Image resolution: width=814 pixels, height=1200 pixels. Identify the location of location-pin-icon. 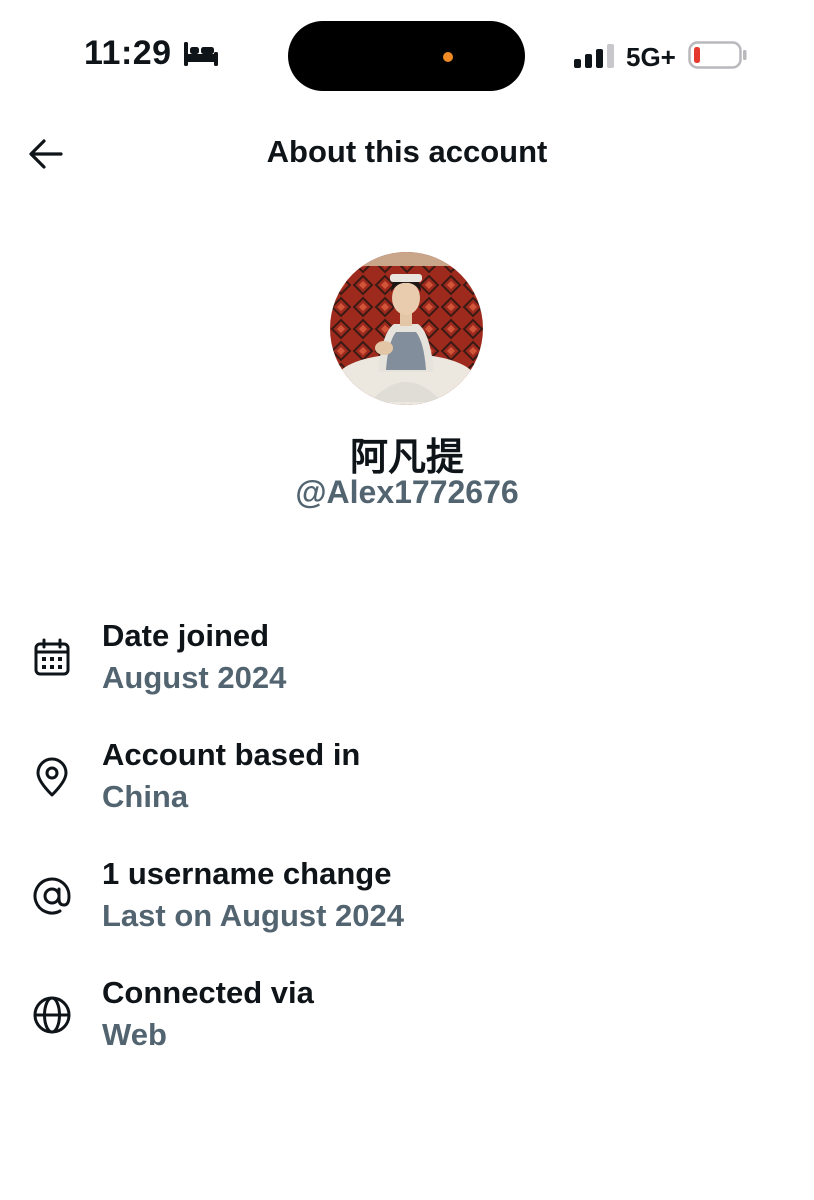
(52, 777).